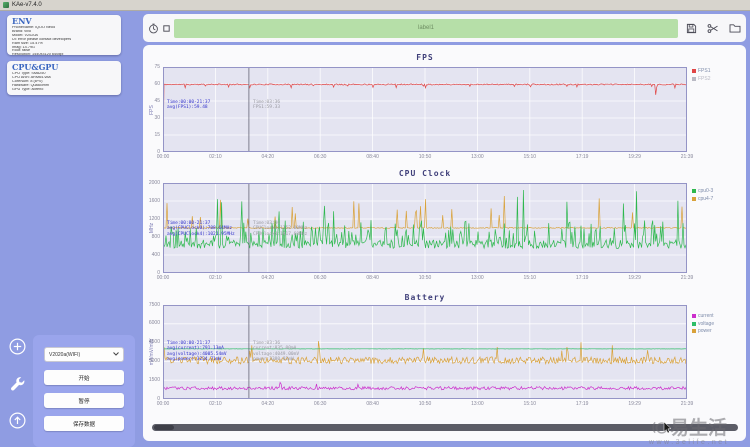  Describe the element at coordinates (155, 254) in the screenshot. I see `y-tick-label: 400` at that location.